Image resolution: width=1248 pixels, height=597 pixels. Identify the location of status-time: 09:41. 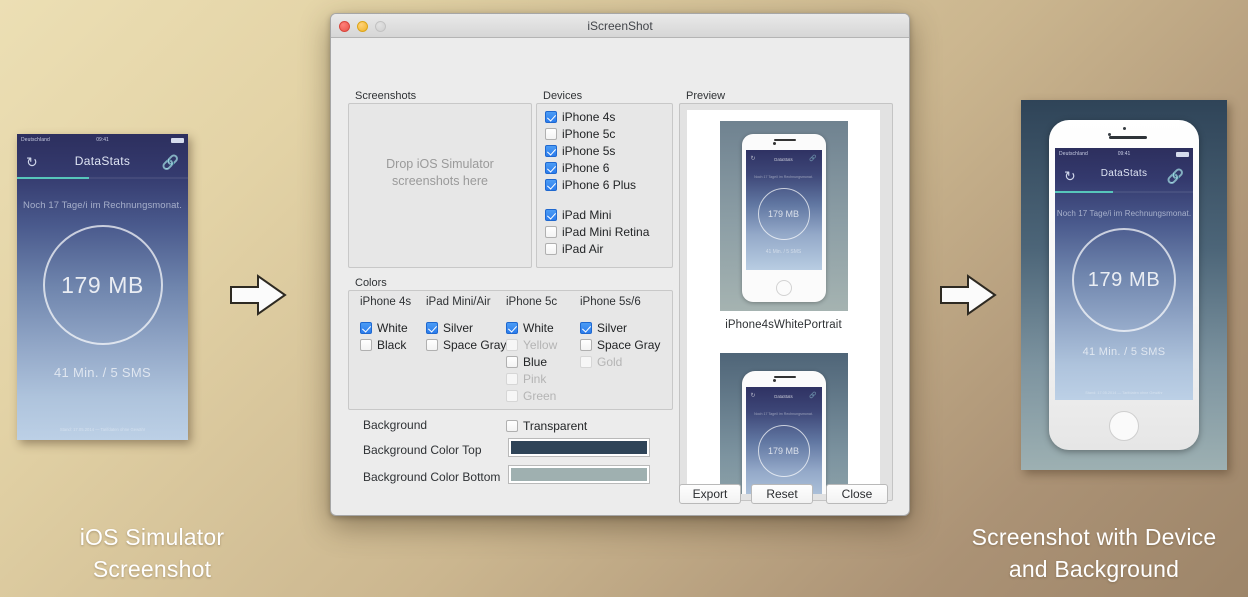
(102, 140).